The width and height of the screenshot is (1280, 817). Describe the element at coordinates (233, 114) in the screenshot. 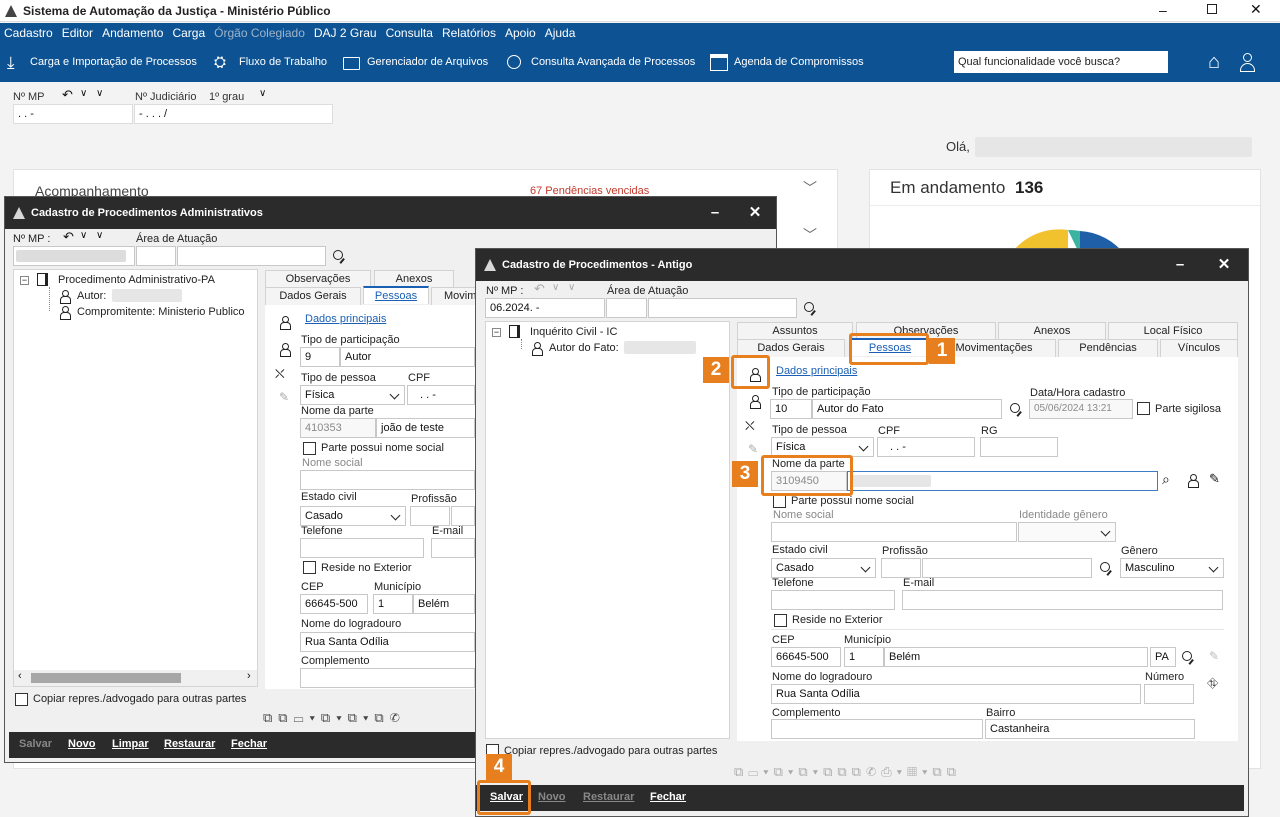

I see `njud-input: - . . . /` at that location.